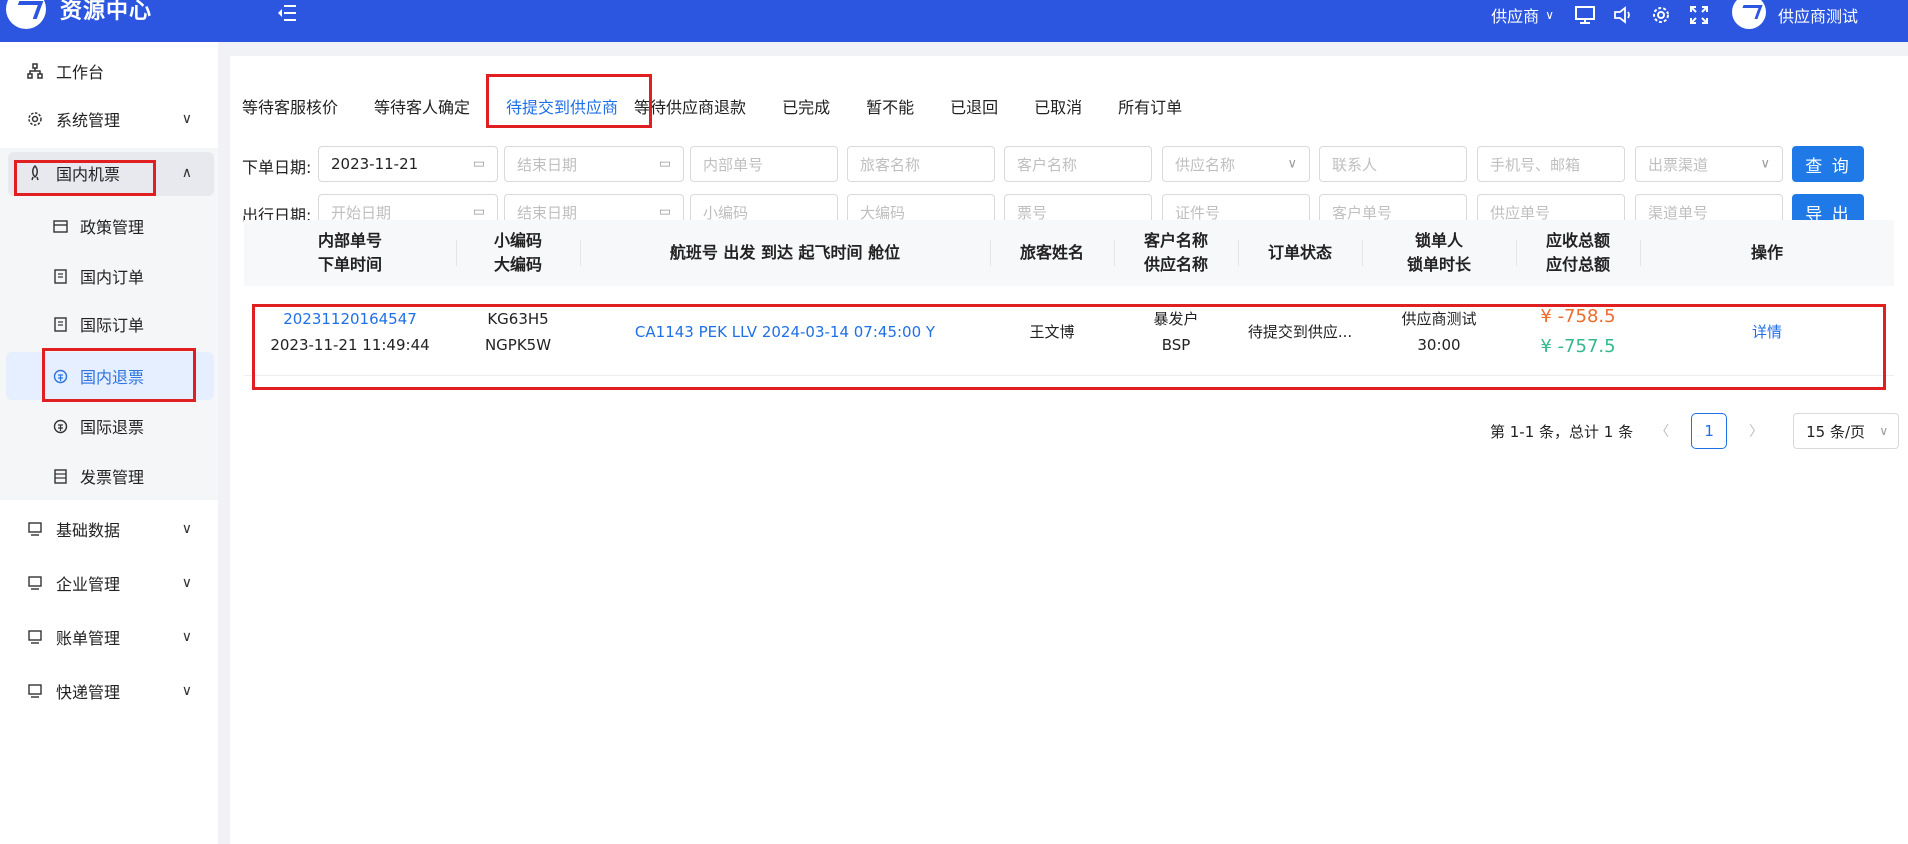 Image resolution: width=1908 pixels, height=844 pixels. Describe the element at coordinates (1522, 15) in the screenshot. I see `role-selector: 供应商 ∨` at that location.